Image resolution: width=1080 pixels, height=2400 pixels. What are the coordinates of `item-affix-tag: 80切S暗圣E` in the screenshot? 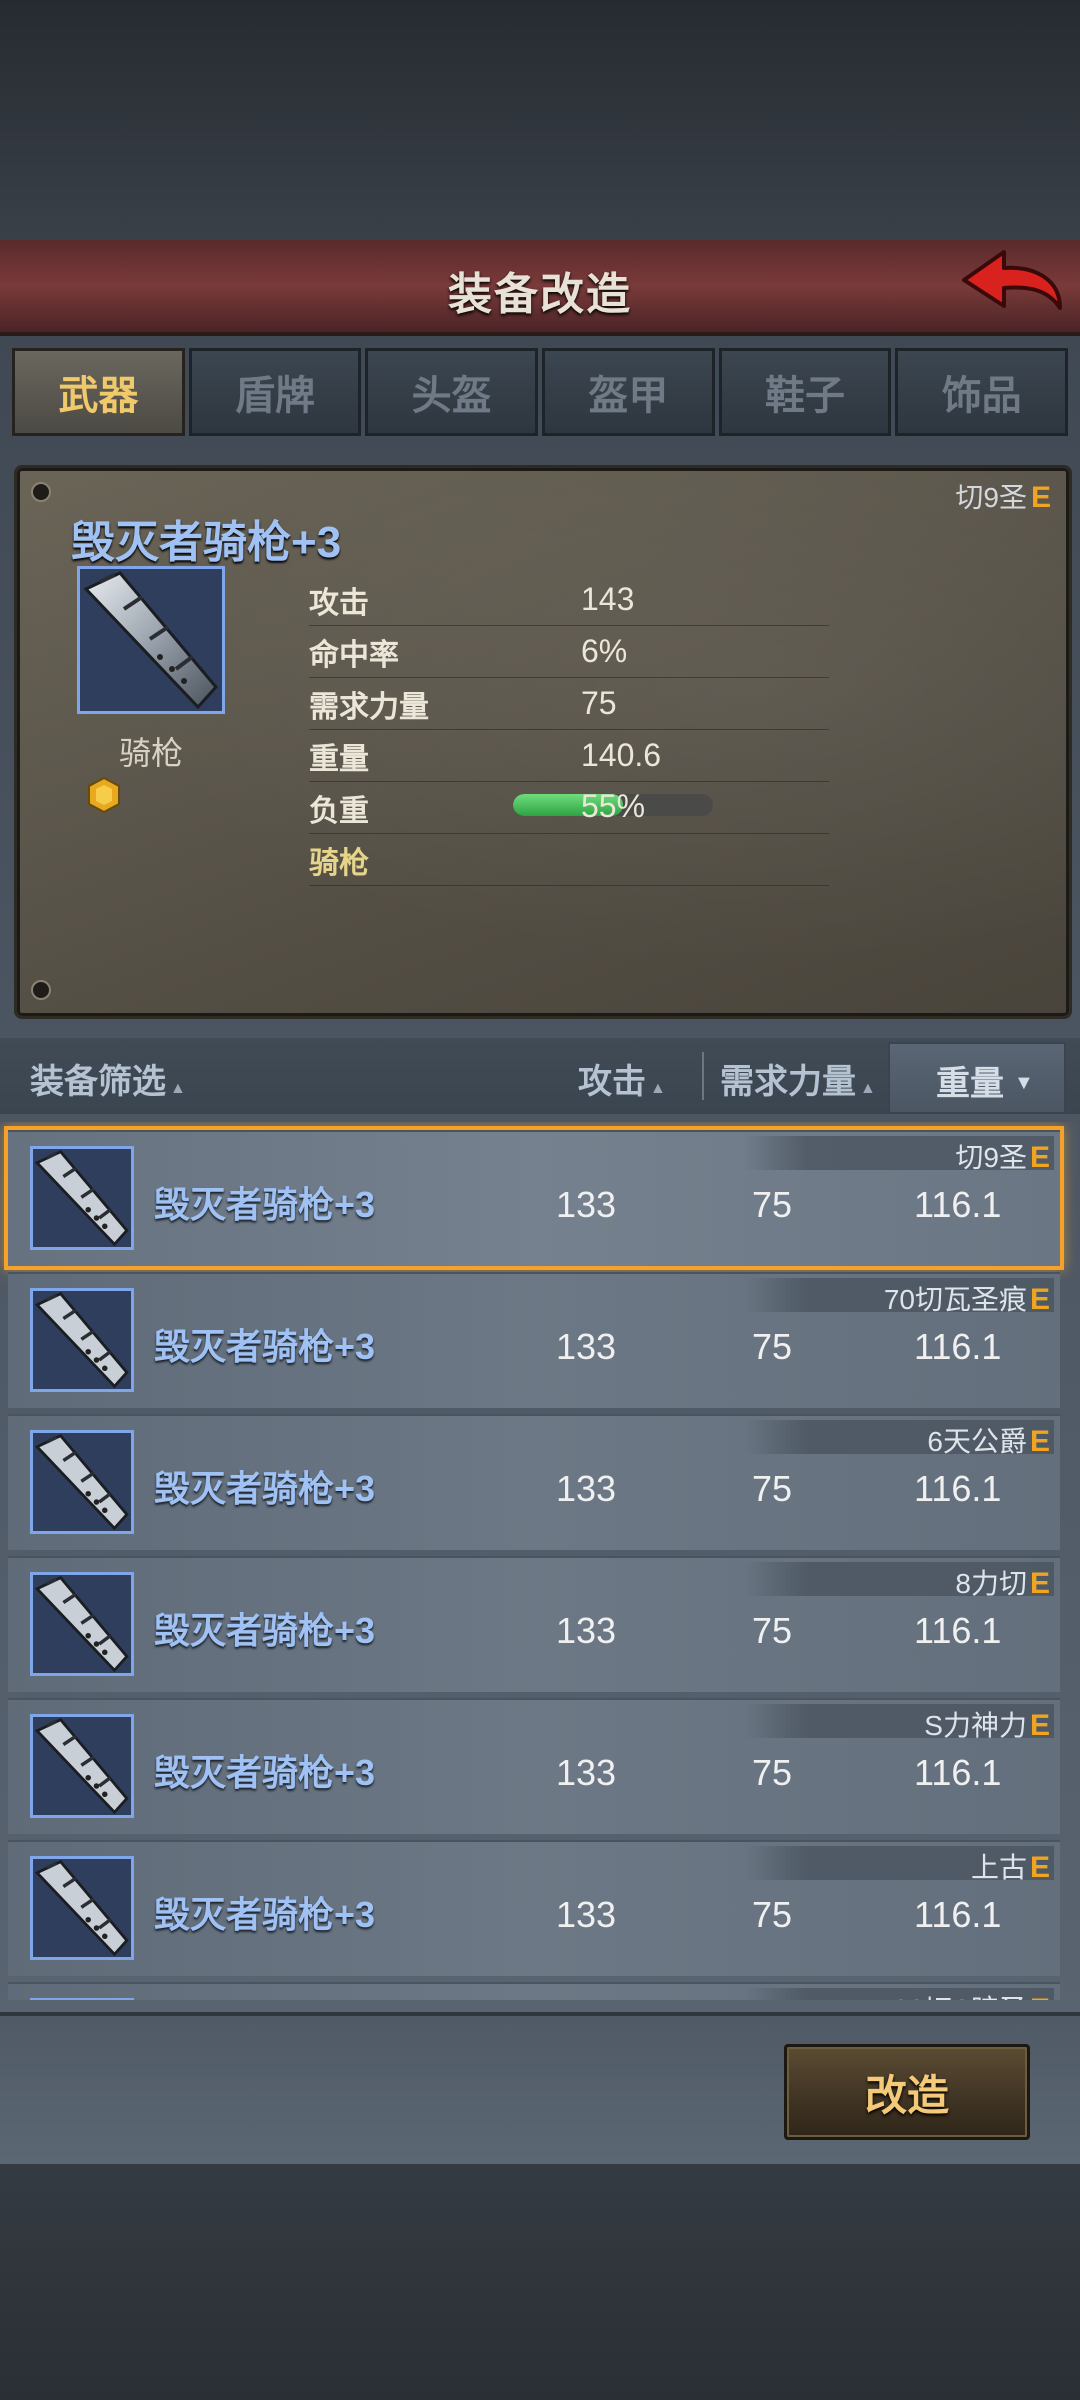 It's located at (971, 1994).